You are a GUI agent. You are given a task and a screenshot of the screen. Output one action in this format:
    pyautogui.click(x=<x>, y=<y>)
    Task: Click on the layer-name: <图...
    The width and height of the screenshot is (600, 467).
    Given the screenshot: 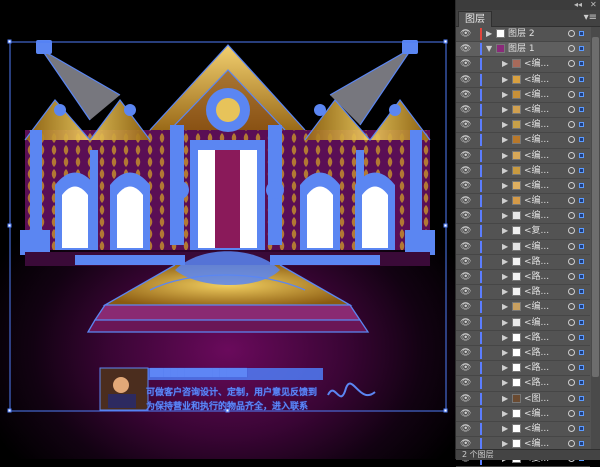 What is the action you would take?
    pyautogui.click(x=546, y=399)
    